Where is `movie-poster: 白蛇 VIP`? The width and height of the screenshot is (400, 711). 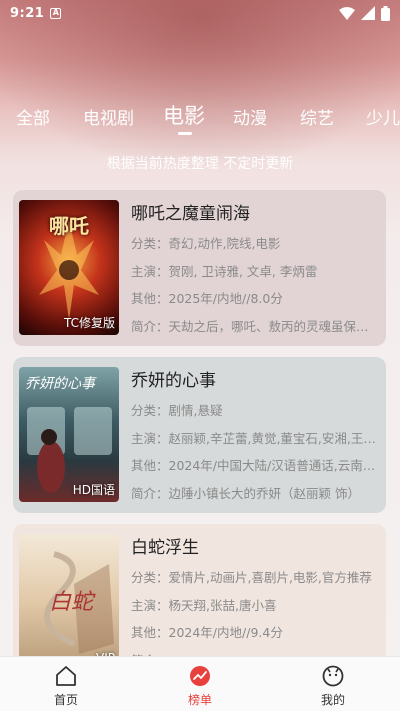
movie-poster: 白蛇 VIP is located at coordinates (69, 601).